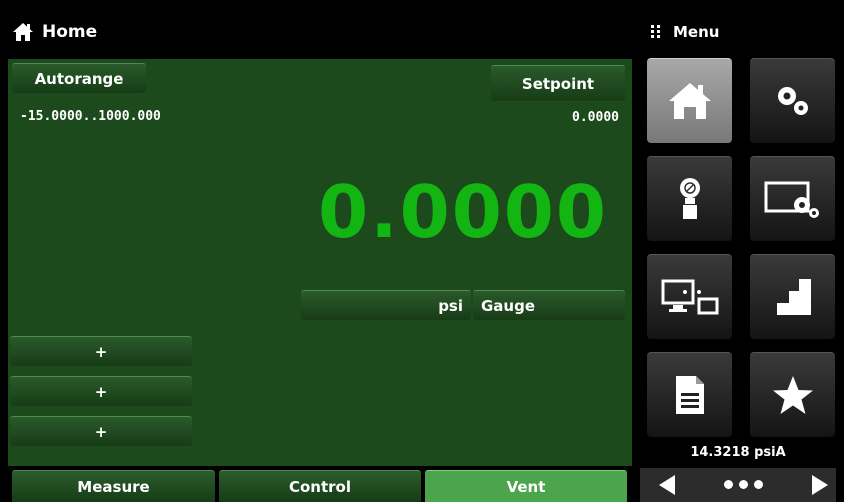  What do you see at coordinates (450, 305) in the screenshot?
I see `unit-label: psi` at bounding box center [450, 305].